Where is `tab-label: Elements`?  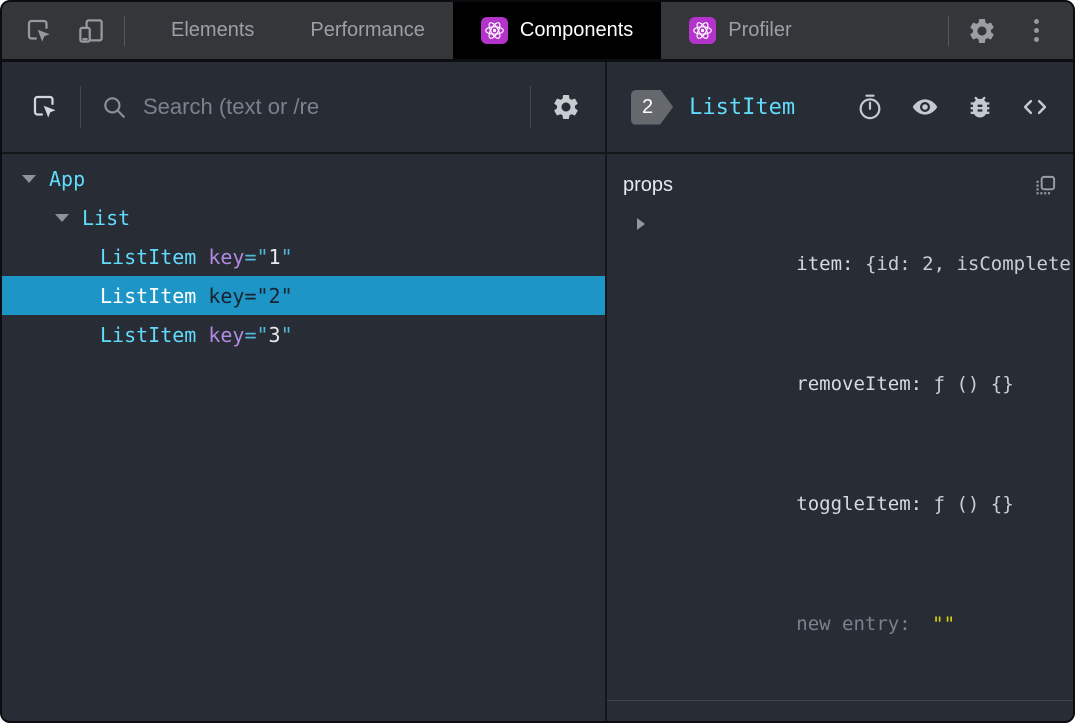 tab-label: Elements is located at coordinates (213, 30).